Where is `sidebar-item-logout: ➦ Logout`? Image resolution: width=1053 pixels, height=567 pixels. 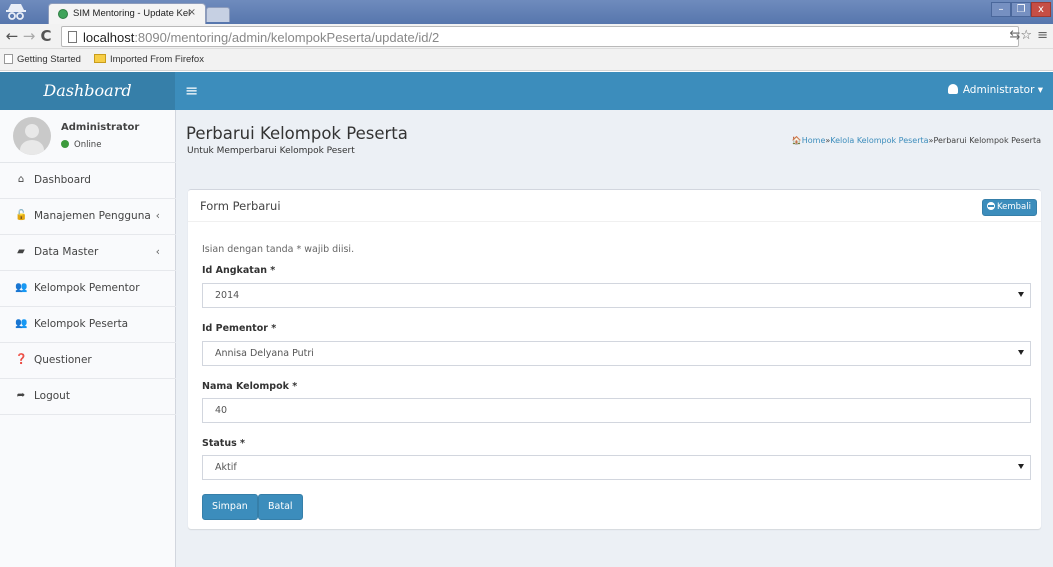 sidebar-item-logout: ➦ Logout is located at coordinates (88, 397).